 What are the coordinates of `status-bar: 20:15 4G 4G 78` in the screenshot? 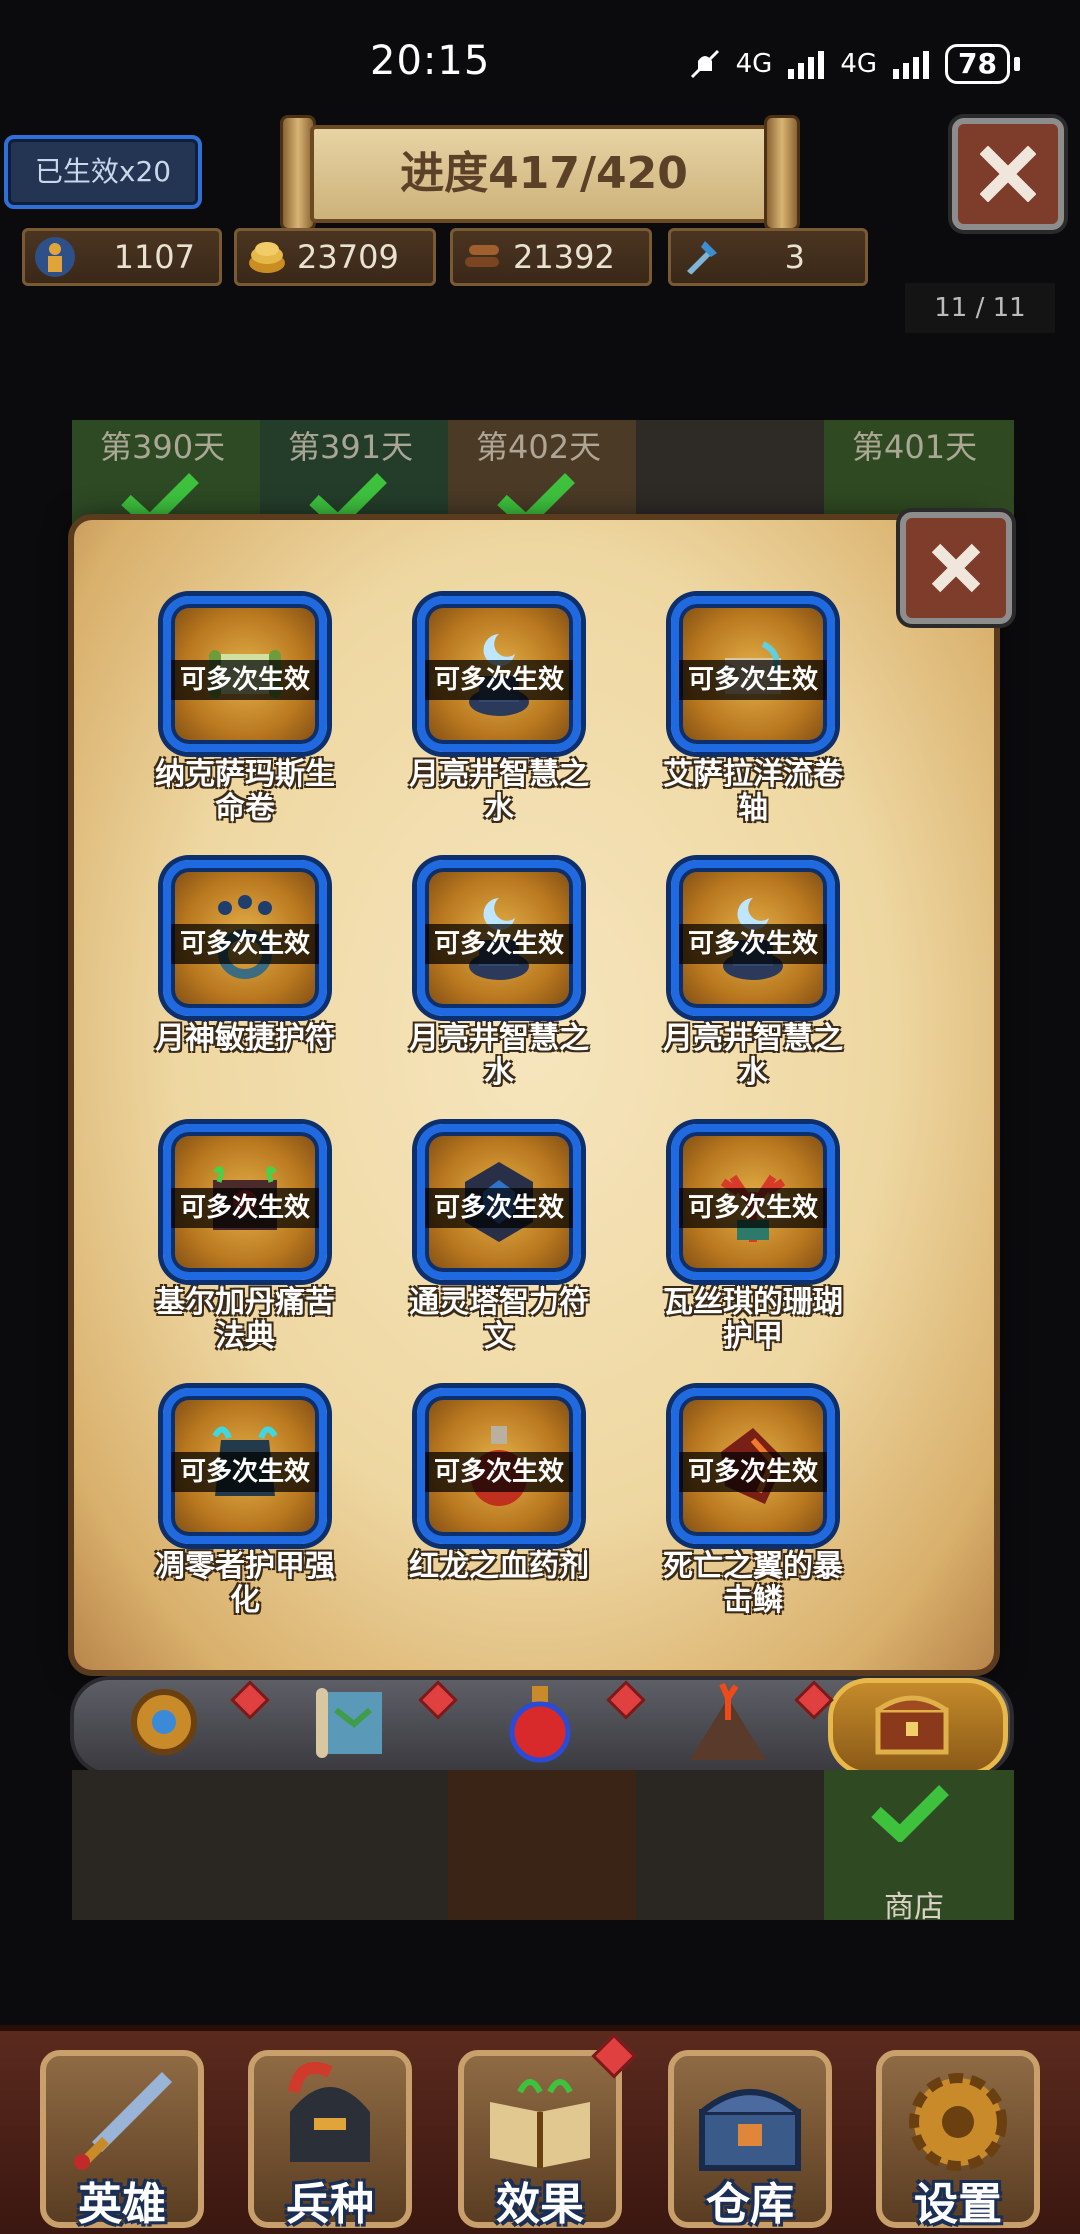 It's located at (540, 60).